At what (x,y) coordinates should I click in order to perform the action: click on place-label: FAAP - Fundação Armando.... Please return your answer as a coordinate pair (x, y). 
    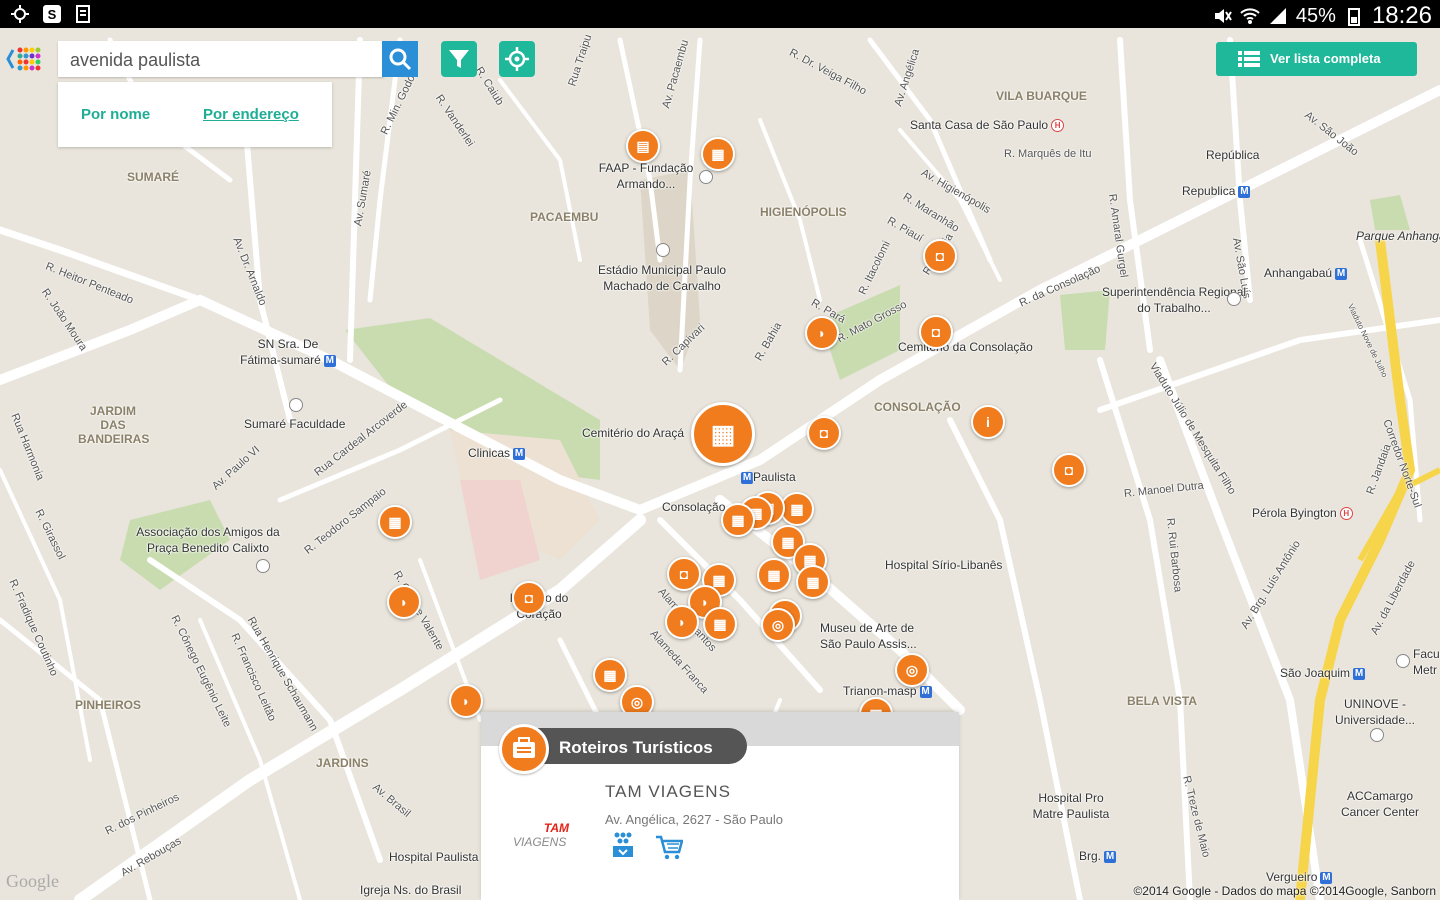
    Looking at the image, I should click on (646, 176).